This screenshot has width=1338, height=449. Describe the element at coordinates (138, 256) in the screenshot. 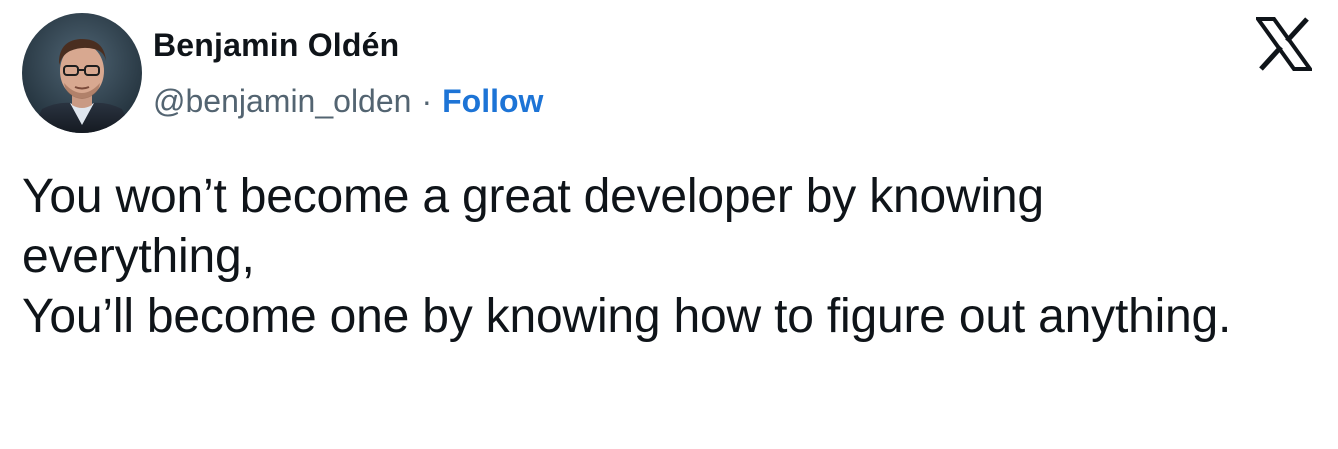

I see `tweet-line: everything,` at that location.